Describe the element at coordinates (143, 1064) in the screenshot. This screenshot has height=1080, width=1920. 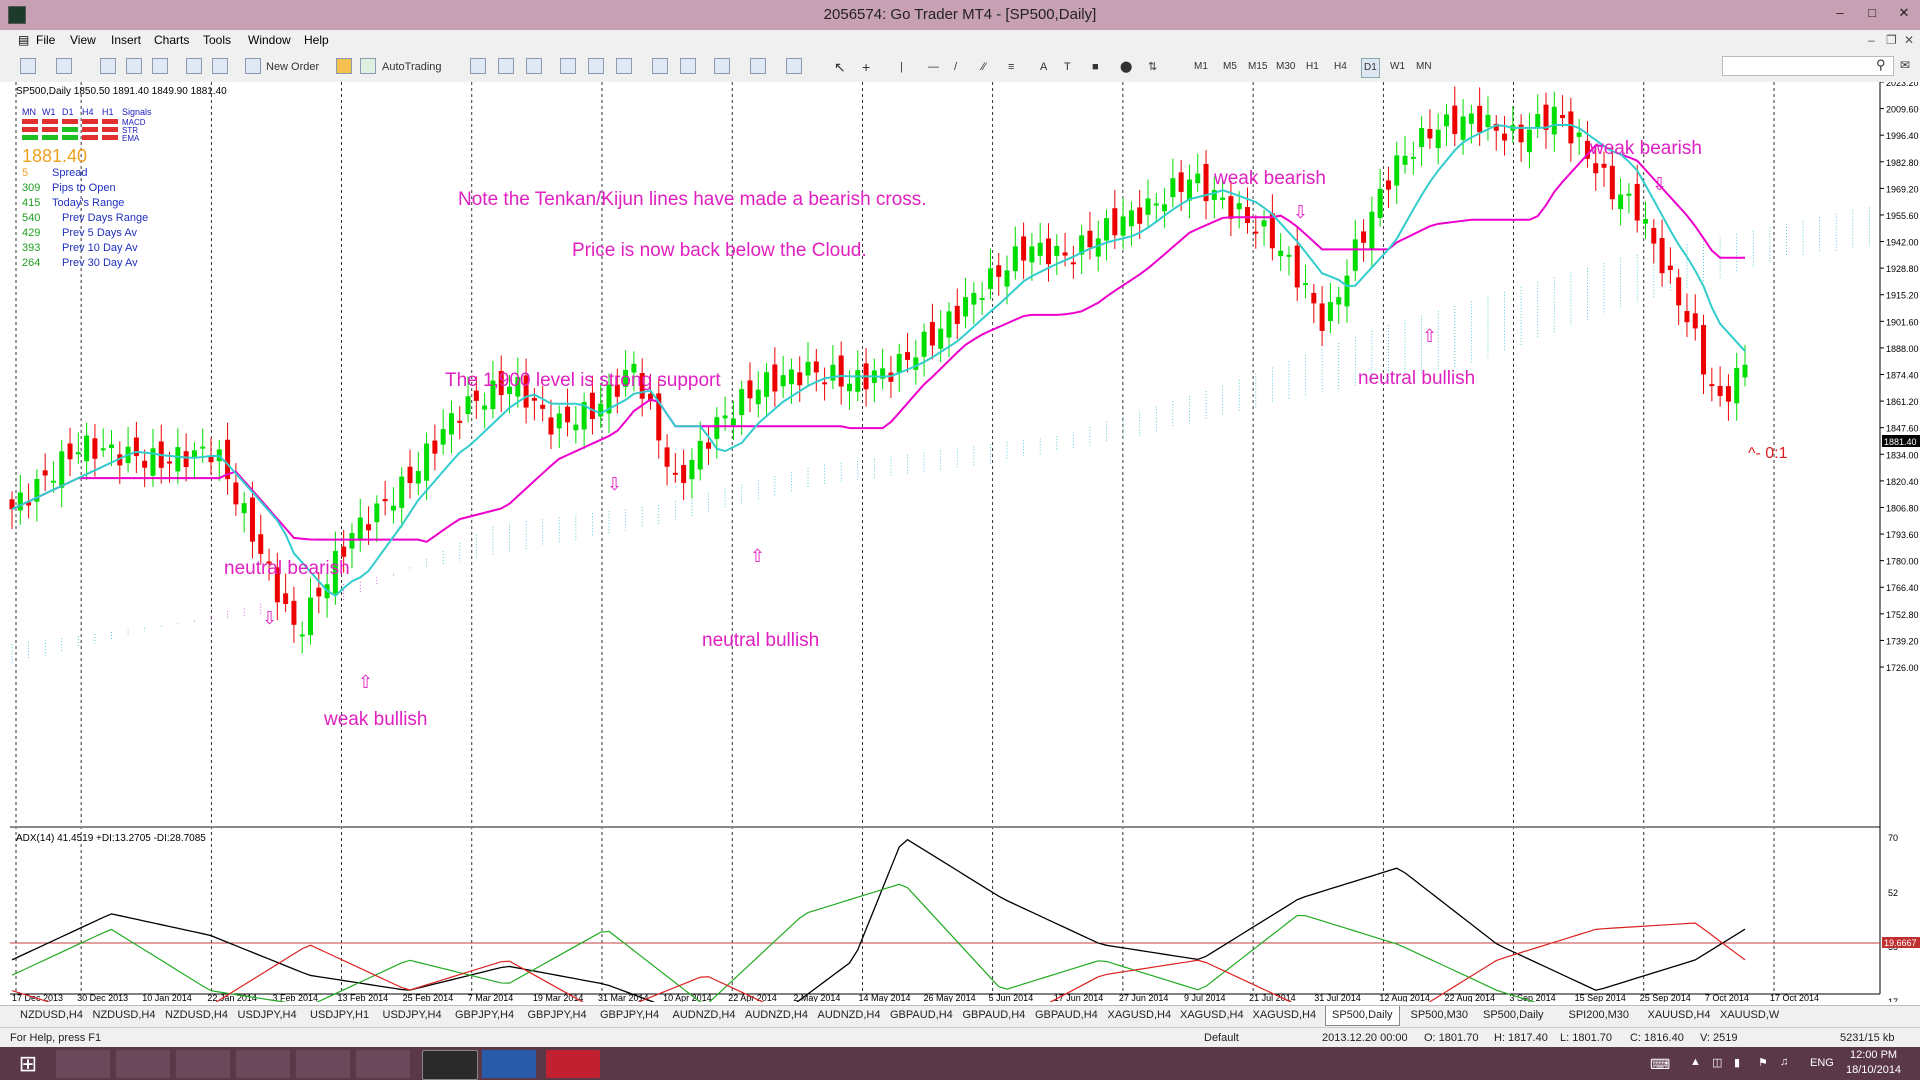
I see `explorer-icon` at that location.